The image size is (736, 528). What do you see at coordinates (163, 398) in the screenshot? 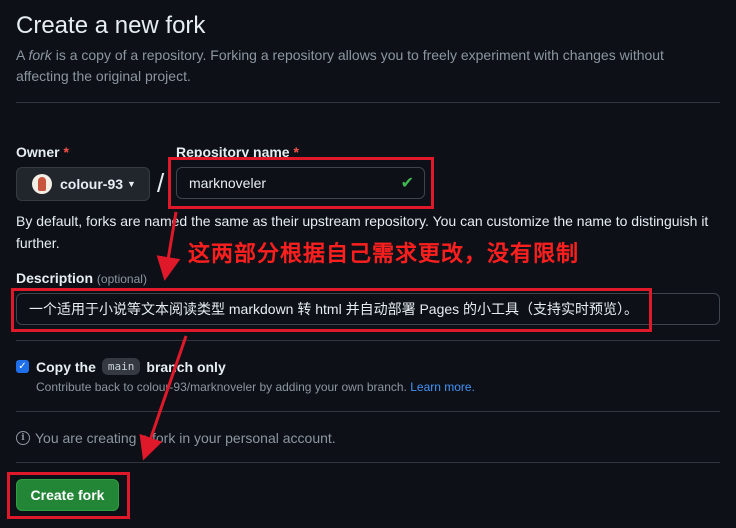
I see `arrow-to-create-button` at bounding box center [163, 398].